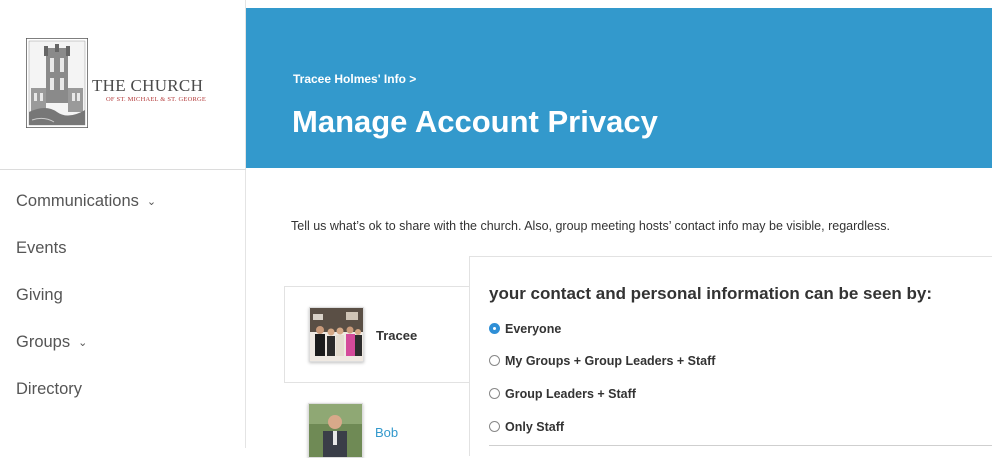 This screenshot has height=458, width=992. What do you see at coordinates (123, 248) in the screenshot?
I see `nav-item-events: Events` at bounding box center [123, 248].